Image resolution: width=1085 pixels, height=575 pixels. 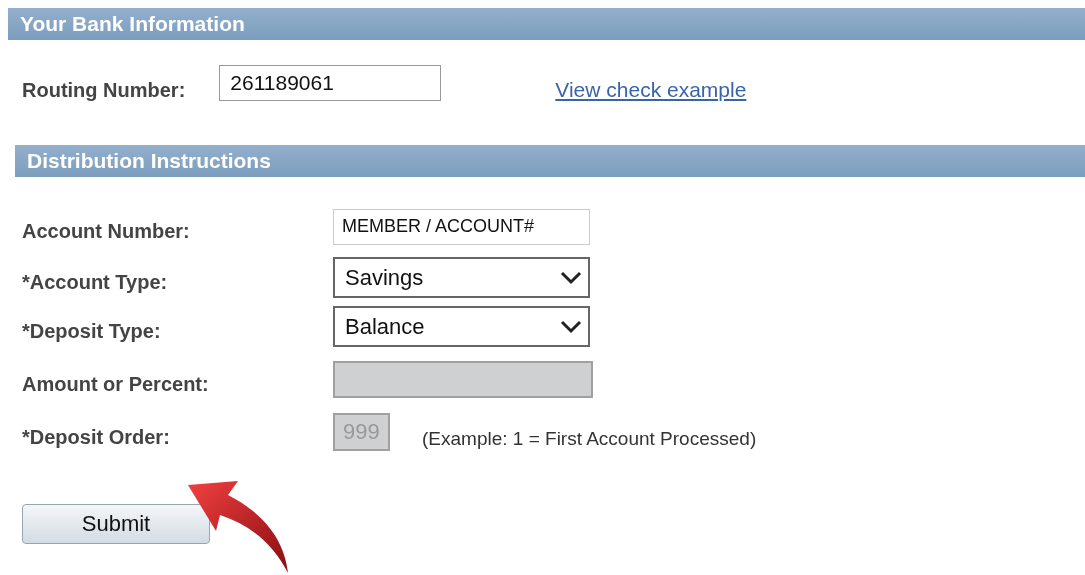 I want to click on field-label: *Account Type:, so click(x=95, y=282).